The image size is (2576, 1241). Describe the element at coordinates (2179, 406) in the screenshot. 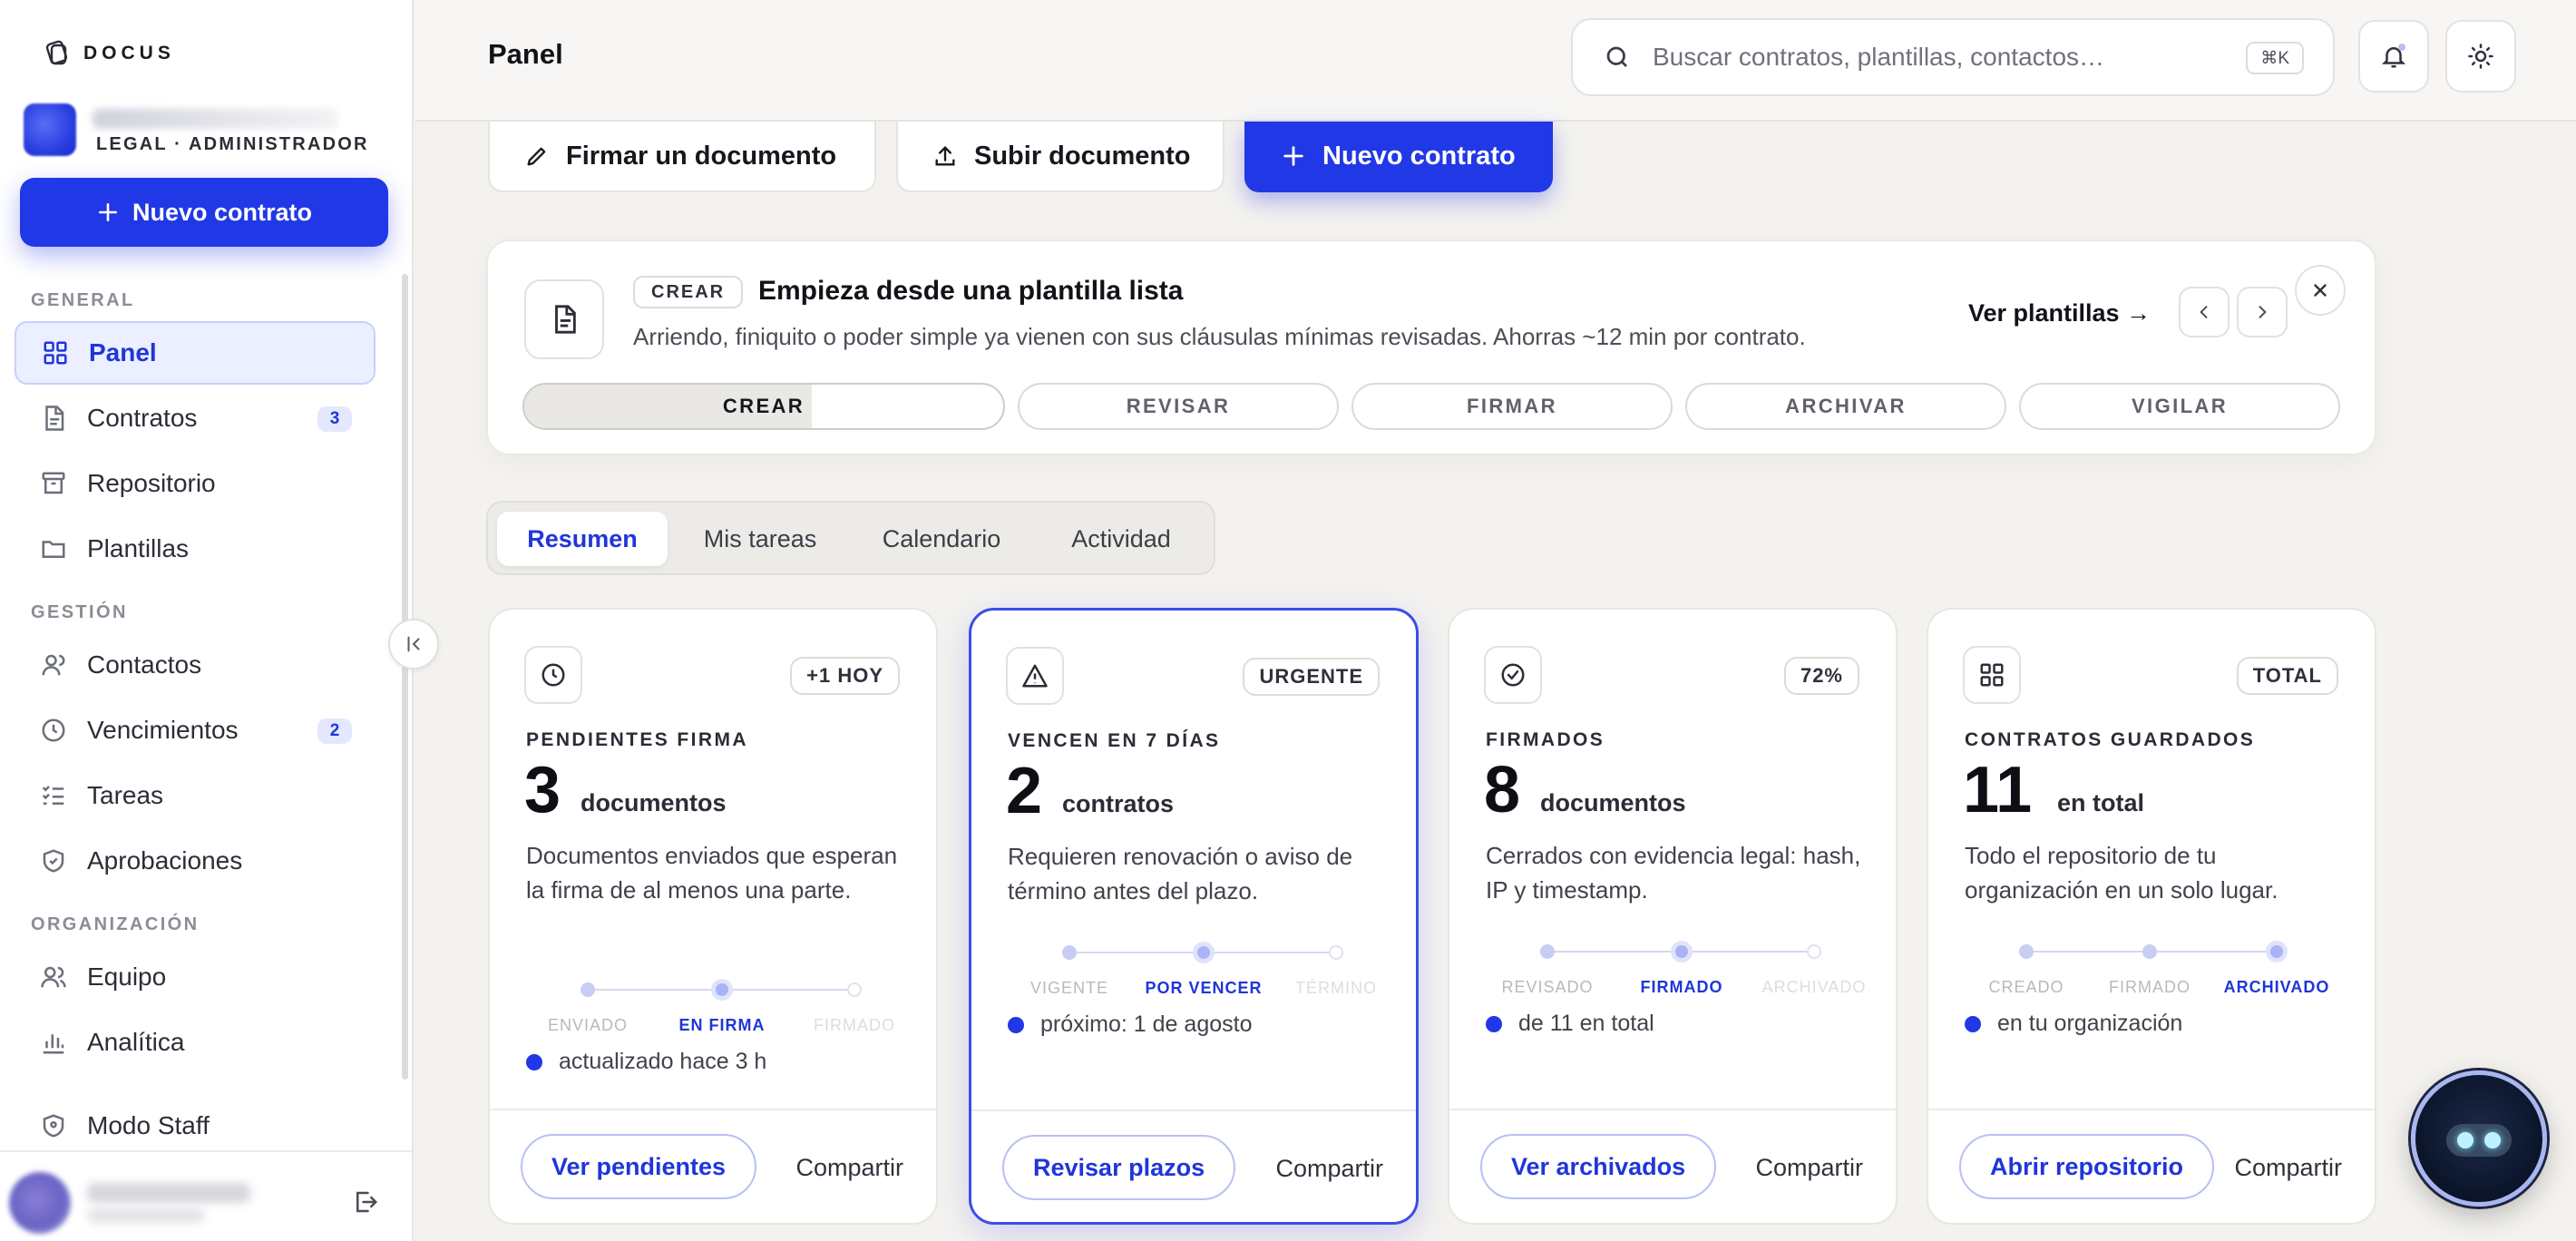

I see `step-vigilar: VIGILAR` at that location.